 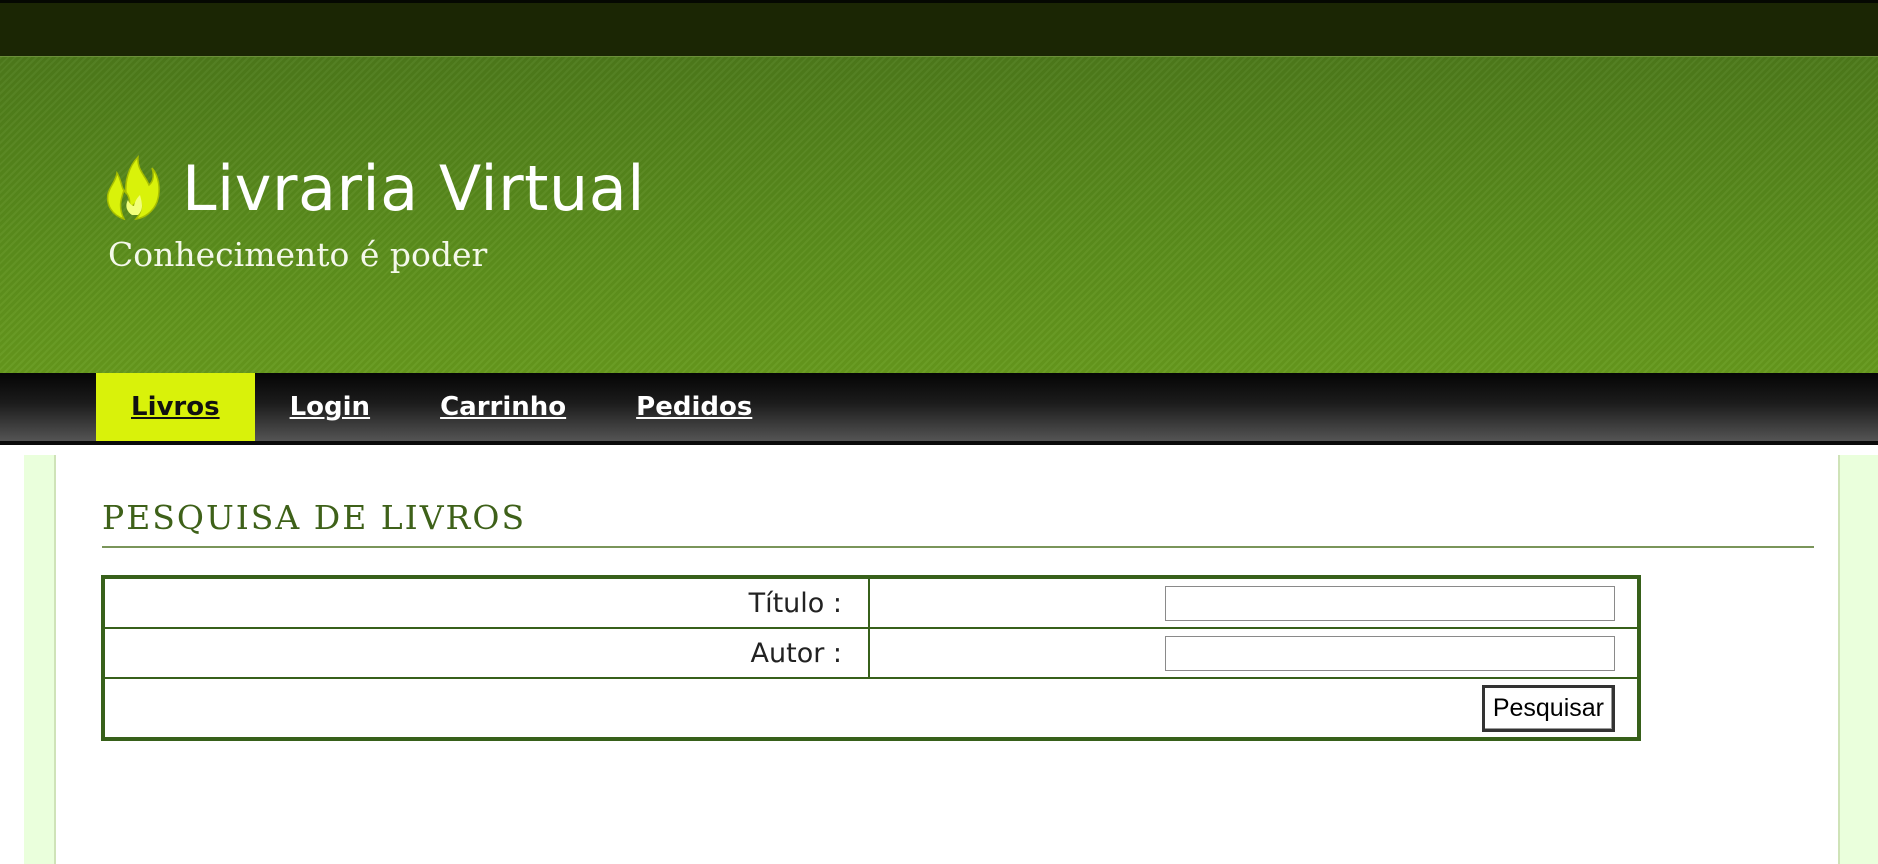 What do you see at coordinates (1390, 653) in the screenshot?
I see `author-input` at bounding box center [1390, 653].